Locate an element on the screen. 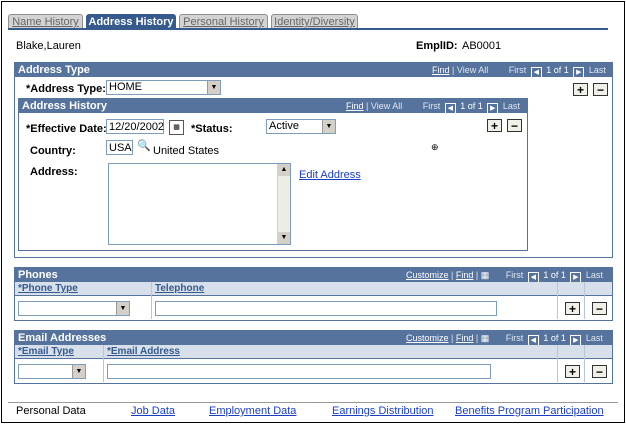 The image size is (626, 424). phone-type-column: *Phone Type is located at coordinates (48, 288).